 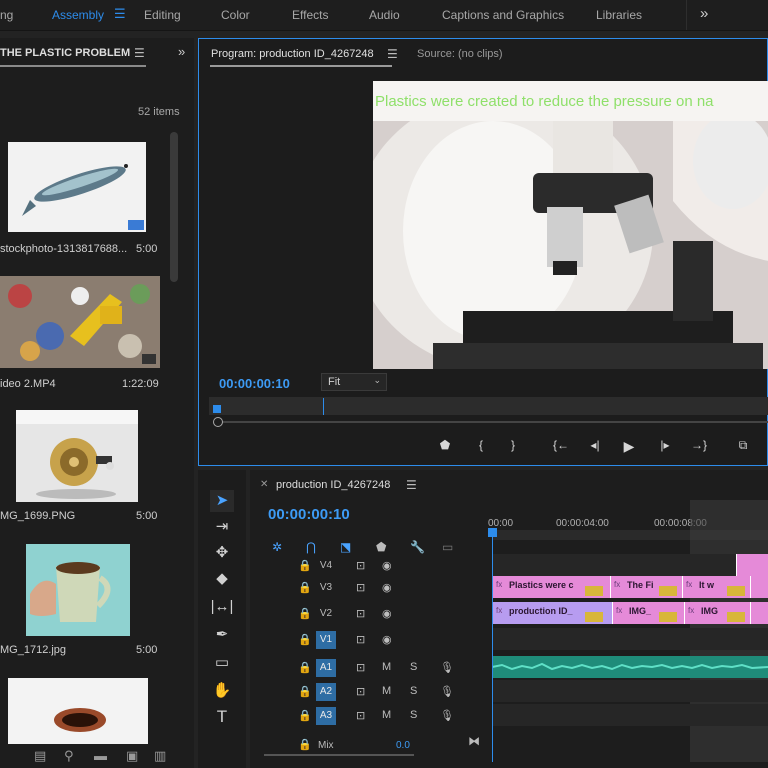 What do you see at coordinates (254, 383) in the screenshot?
I see `program-timecode: 00:00:00:10` at bounding box center [254, 383].